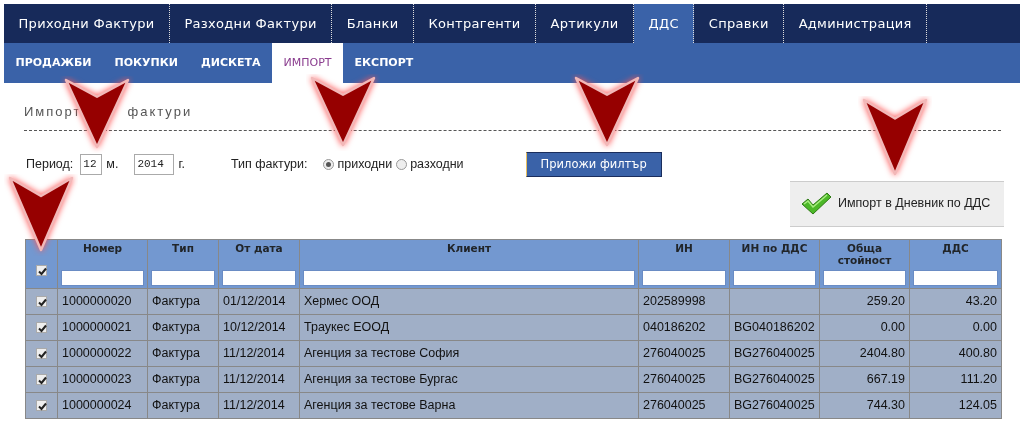  Describe the element at coordinates (365, 164) in the screenshot. I see `radio-label: приходни` at that location.